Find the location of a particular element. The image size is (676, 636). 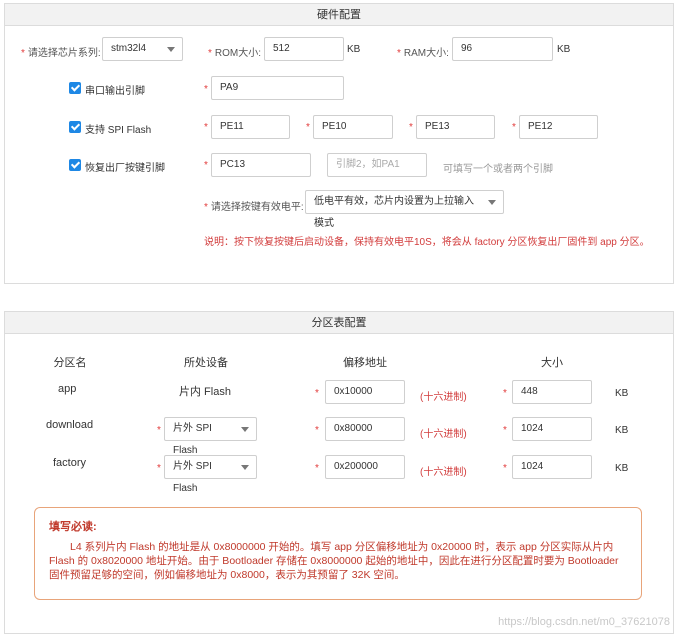

col-header-name: 分区名 is located at coordinates (70, 362).